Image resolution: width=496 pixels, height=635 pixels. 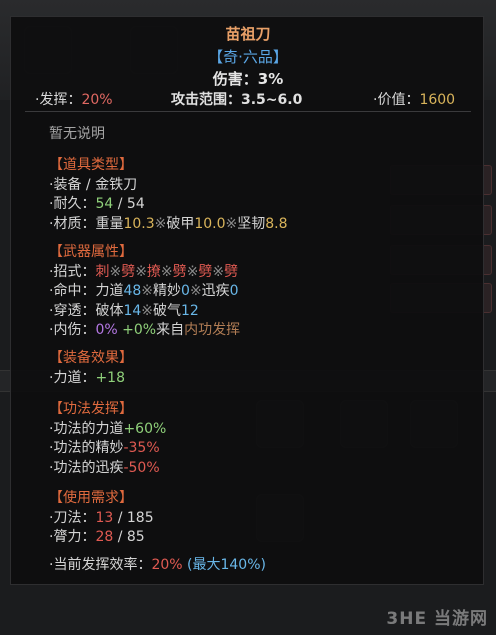 I want to click on technique-label: ·功法的精妙, so click(x=86, y=448).